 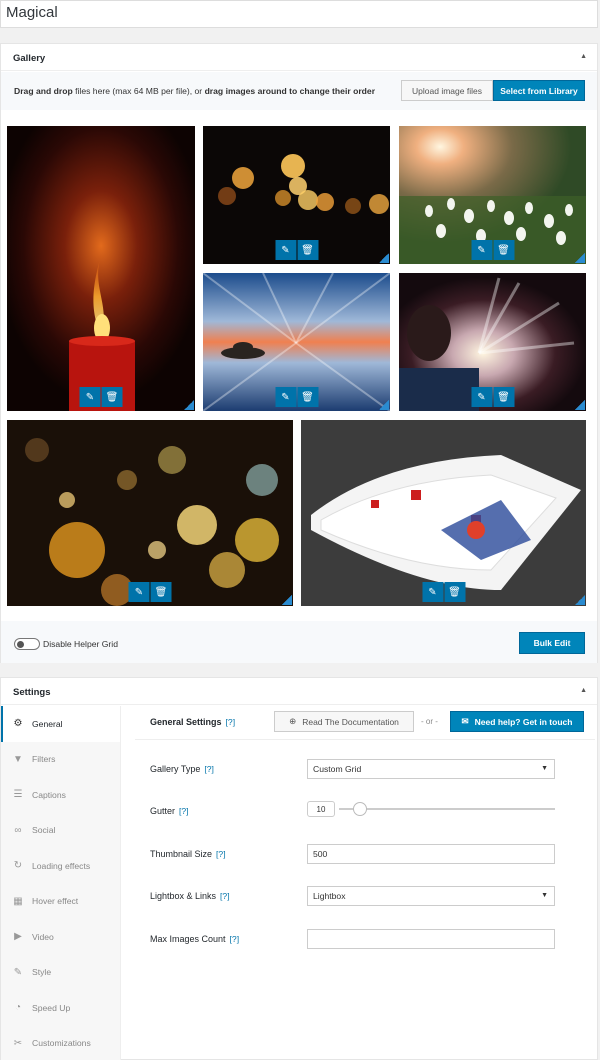 I want to click on thumbnail-size-label: Thumbnail Size [?], so click(x=188, y=854).